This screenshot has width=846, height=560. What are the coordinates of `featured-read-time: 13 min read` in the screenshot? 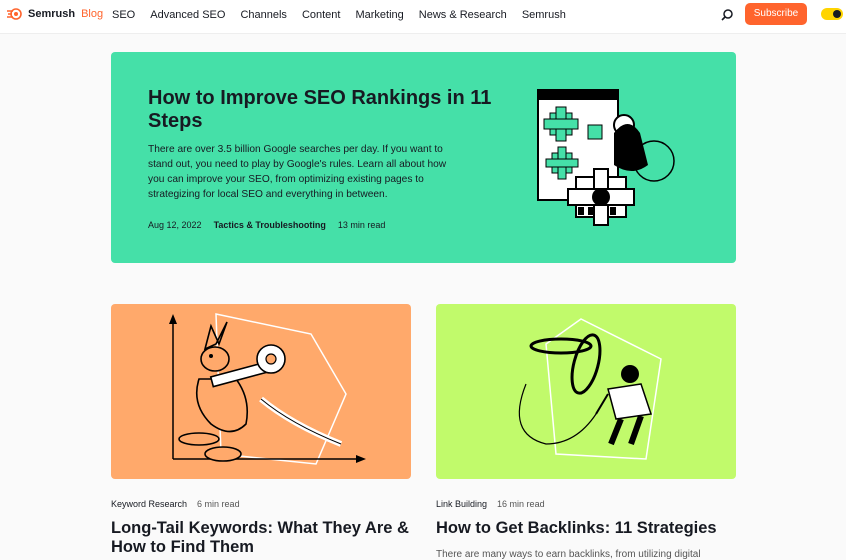 It's located at (361, 225).